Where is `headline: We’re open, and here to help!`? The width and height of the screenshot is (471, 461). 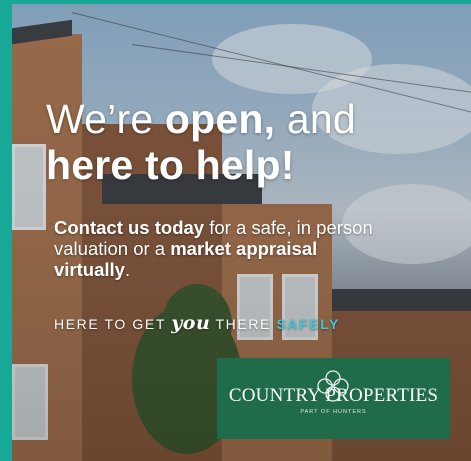 headline: We’re open, and here to help! is located at coordinates (201, 142).